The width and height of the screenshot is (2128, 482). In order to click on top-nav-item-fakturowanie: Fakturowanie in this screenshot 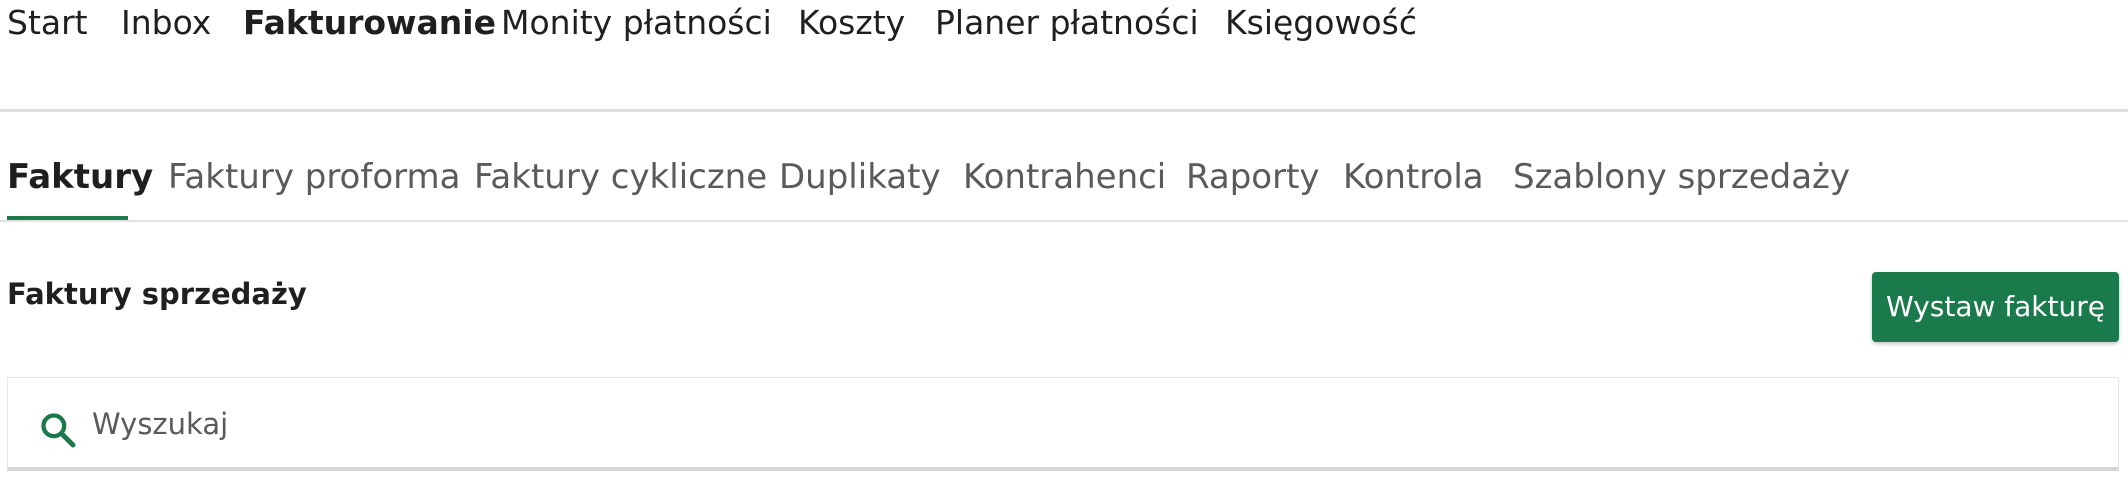, I will do `click(369, 23)`.